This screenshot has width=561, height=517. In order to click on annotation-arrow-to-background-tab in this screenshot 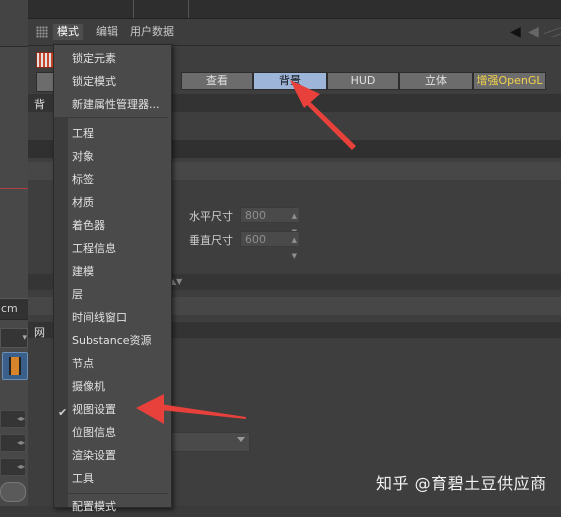, I will do `click(323, 115)`.